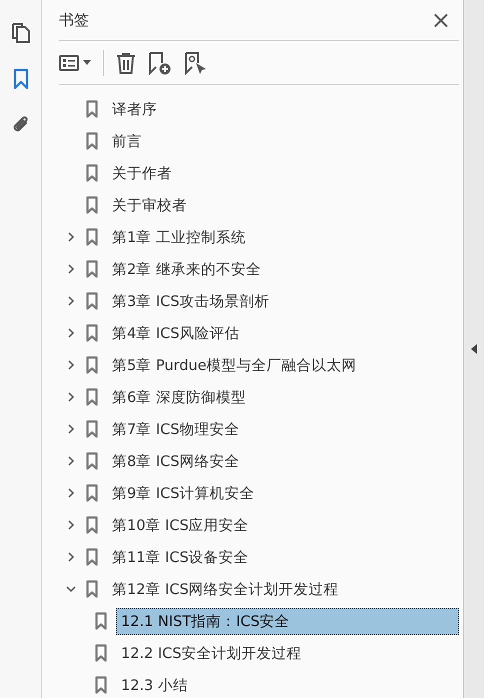  Describe the element at coordinates (74, 20) in the screenshot. I see `panel-title: 书签` at that location.